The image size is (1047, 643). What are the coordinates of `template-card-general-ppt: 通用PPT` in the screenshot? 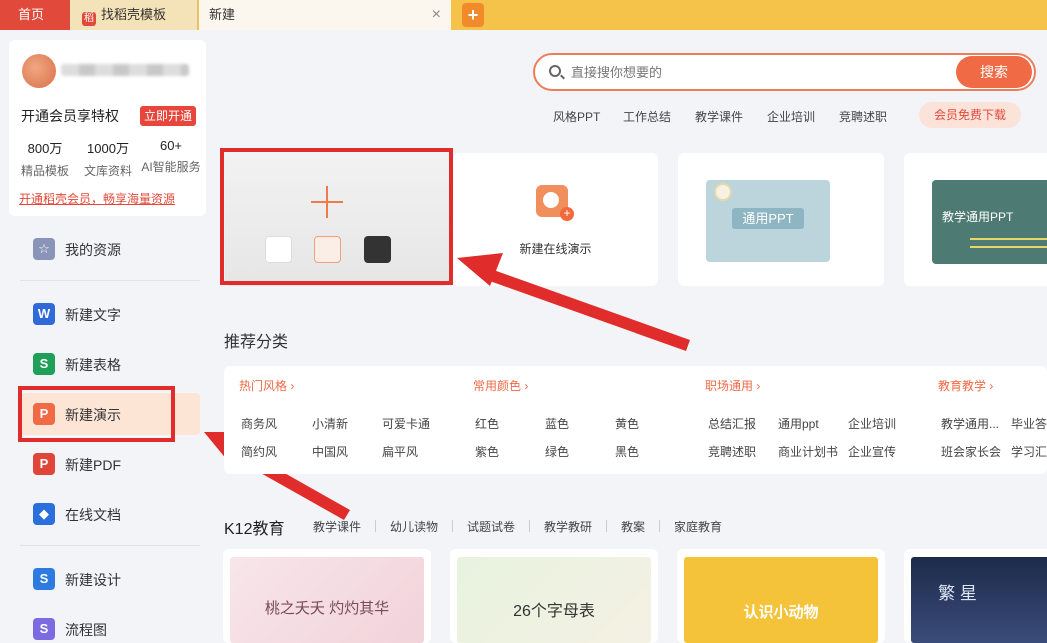 It's located at (781, 219).